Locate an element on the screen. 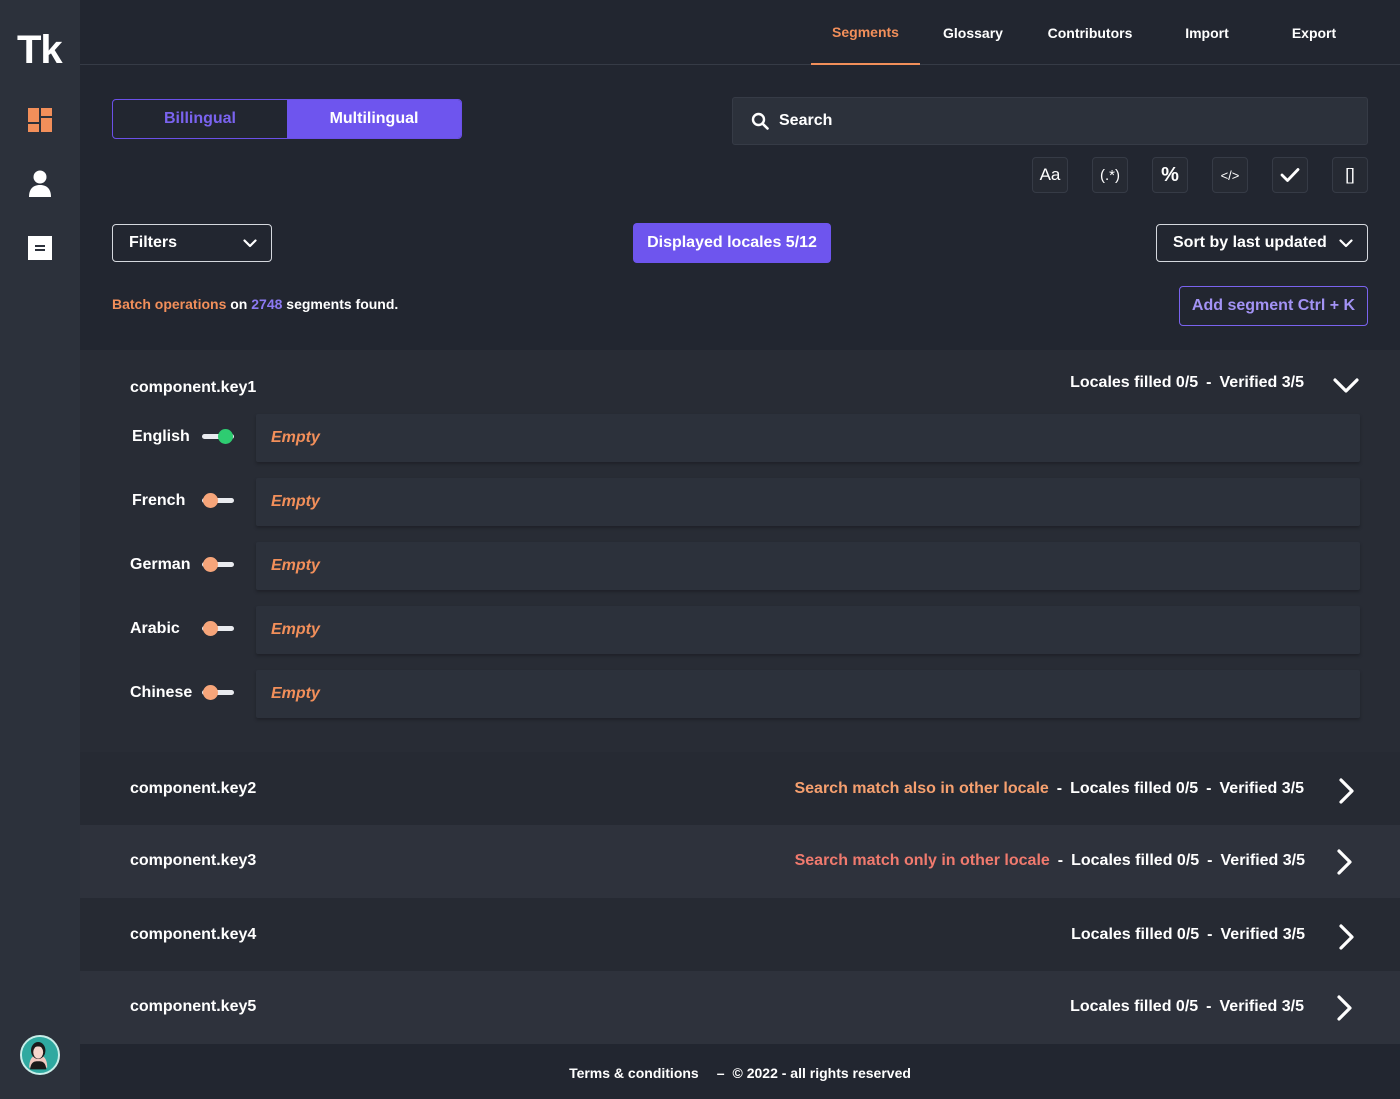 The image size is (1400, 1099). batch-suffix: segments found. is located at coordinates (342, 304).